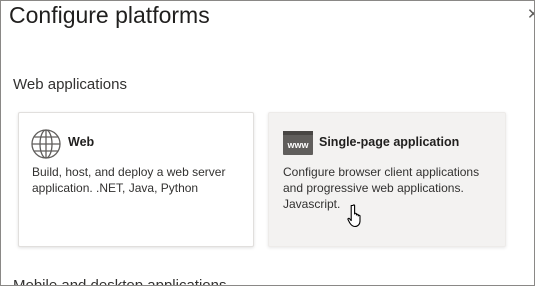 This screenshot has width=535, height=286. What do you see at coordinates (120, 281) in the screenshot?
I see `section-heading-mobile-desktop: Mobile and desktop applications` at bounding box center [120, 281].